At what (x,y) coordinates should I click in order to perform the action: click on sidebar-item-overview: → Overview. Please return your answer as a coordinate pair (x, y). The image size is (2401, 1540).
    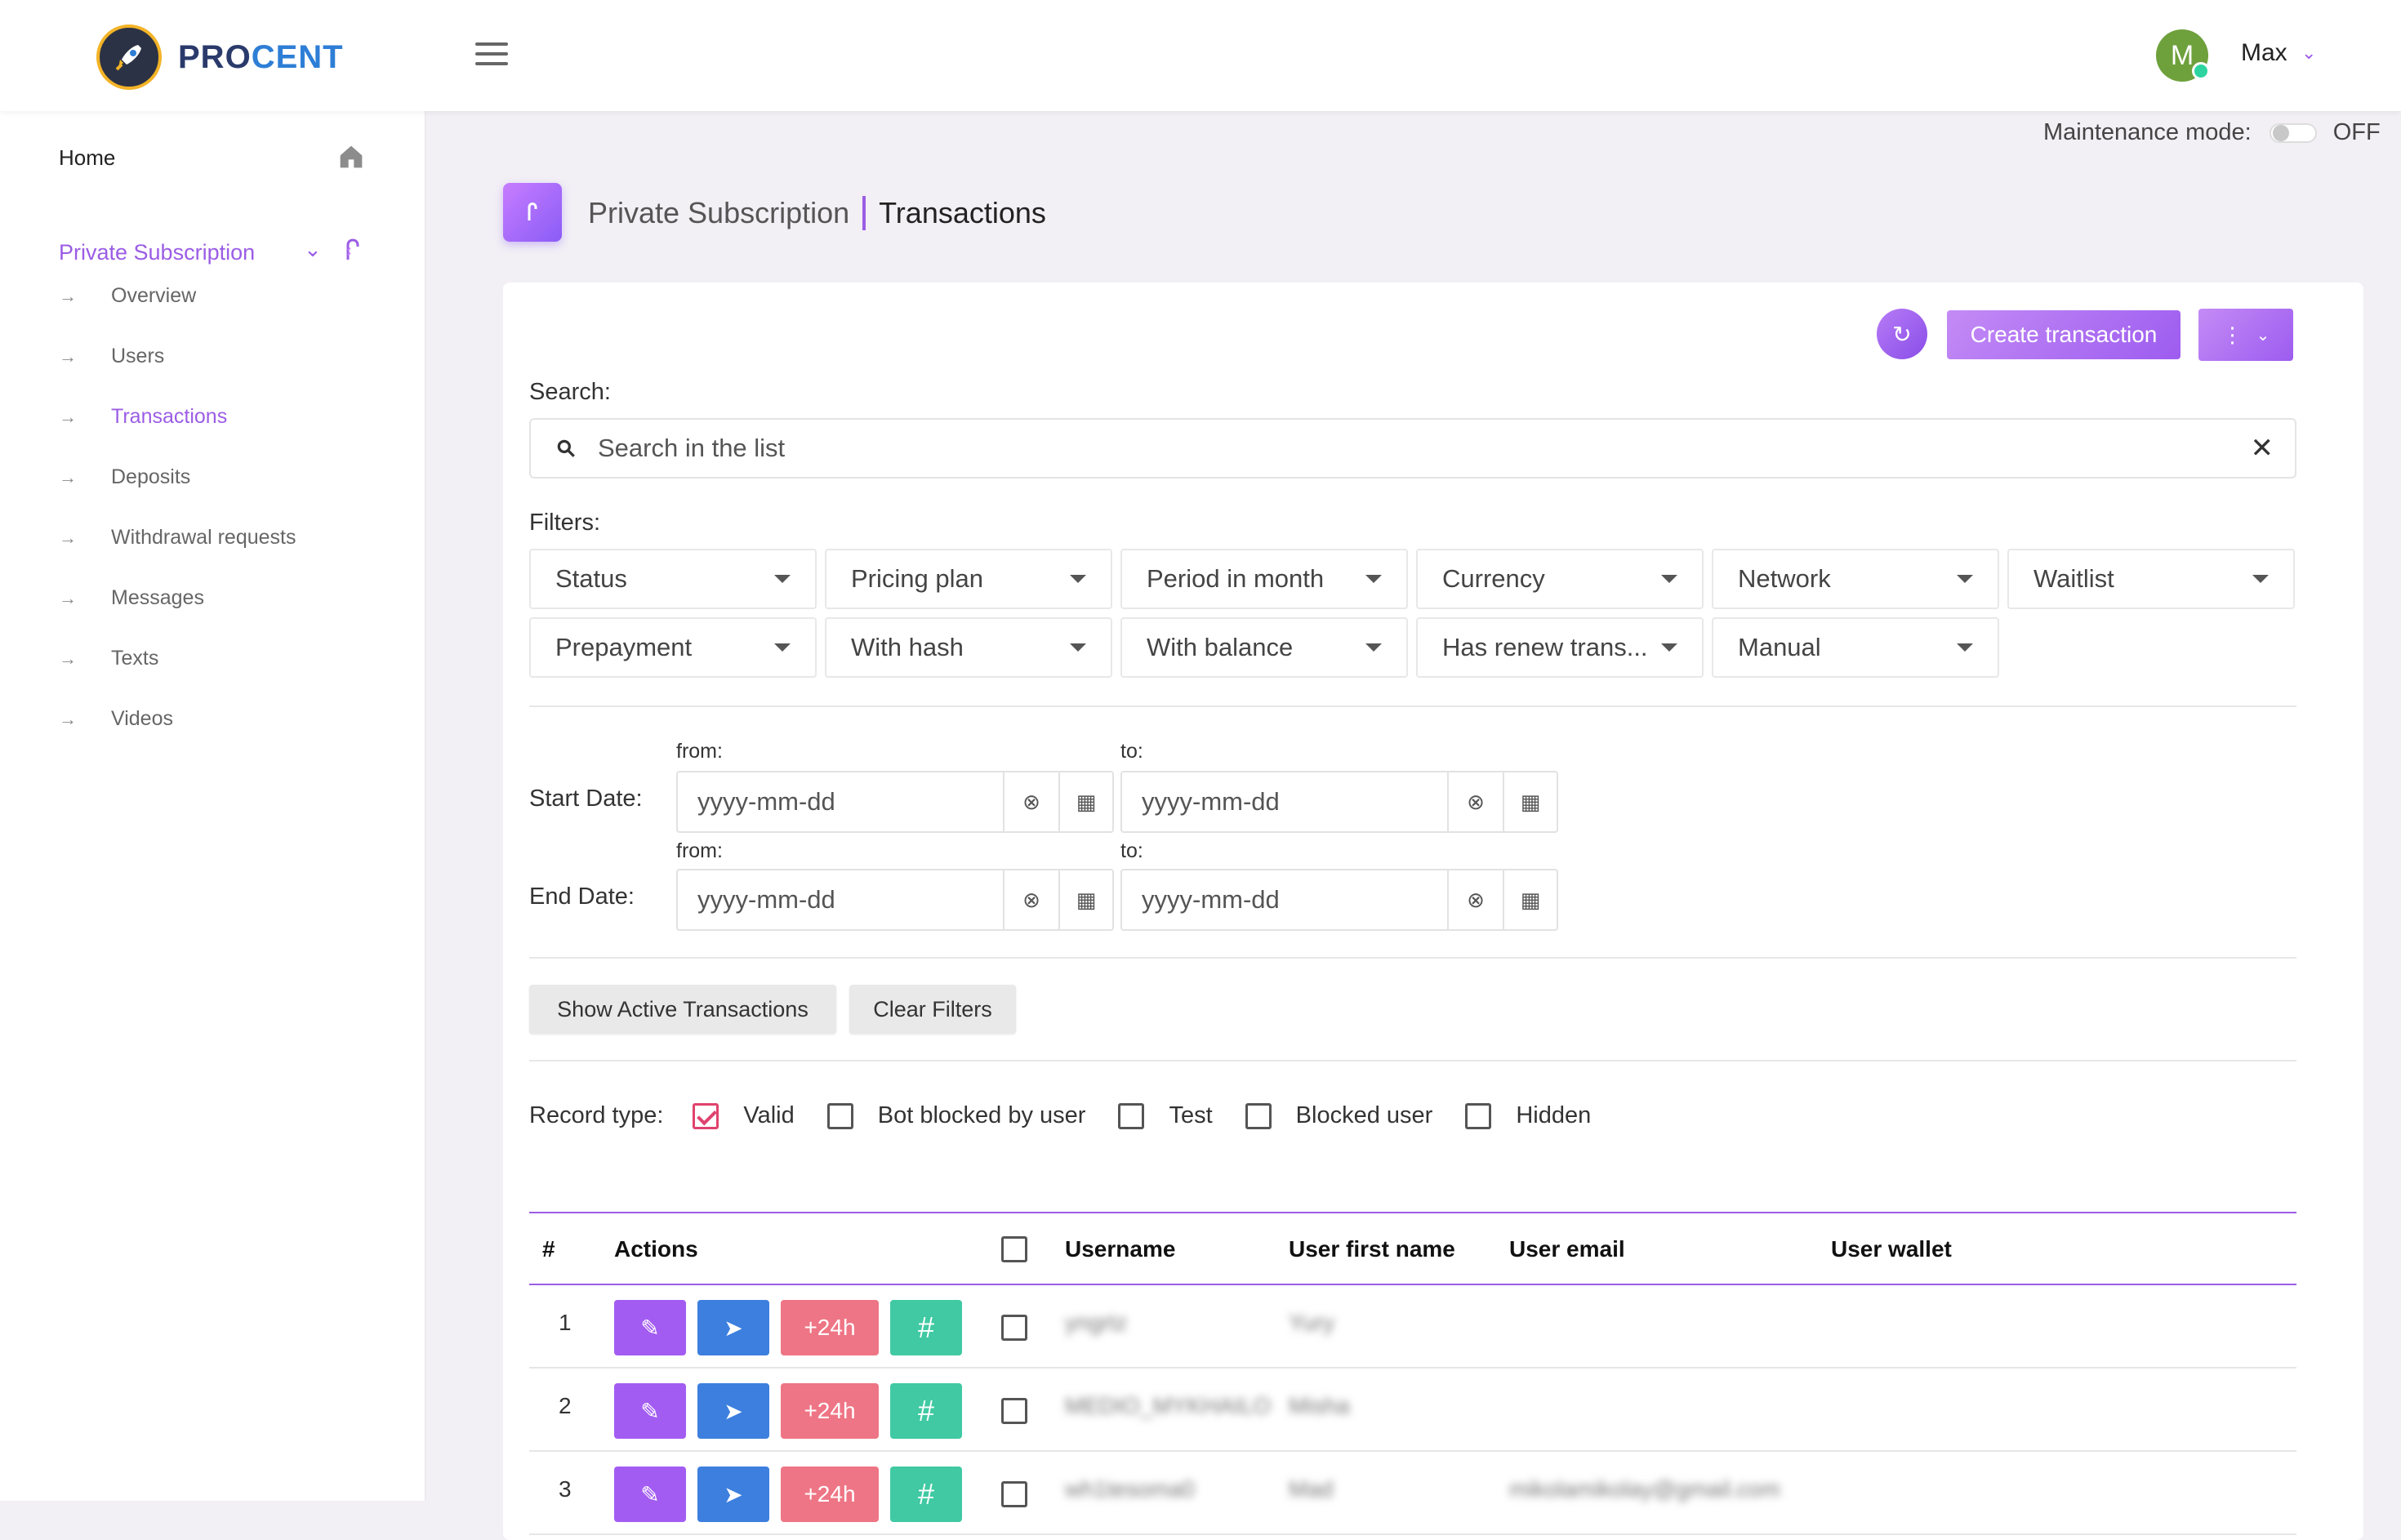
    Looking at the image, I should click on (127, 296).